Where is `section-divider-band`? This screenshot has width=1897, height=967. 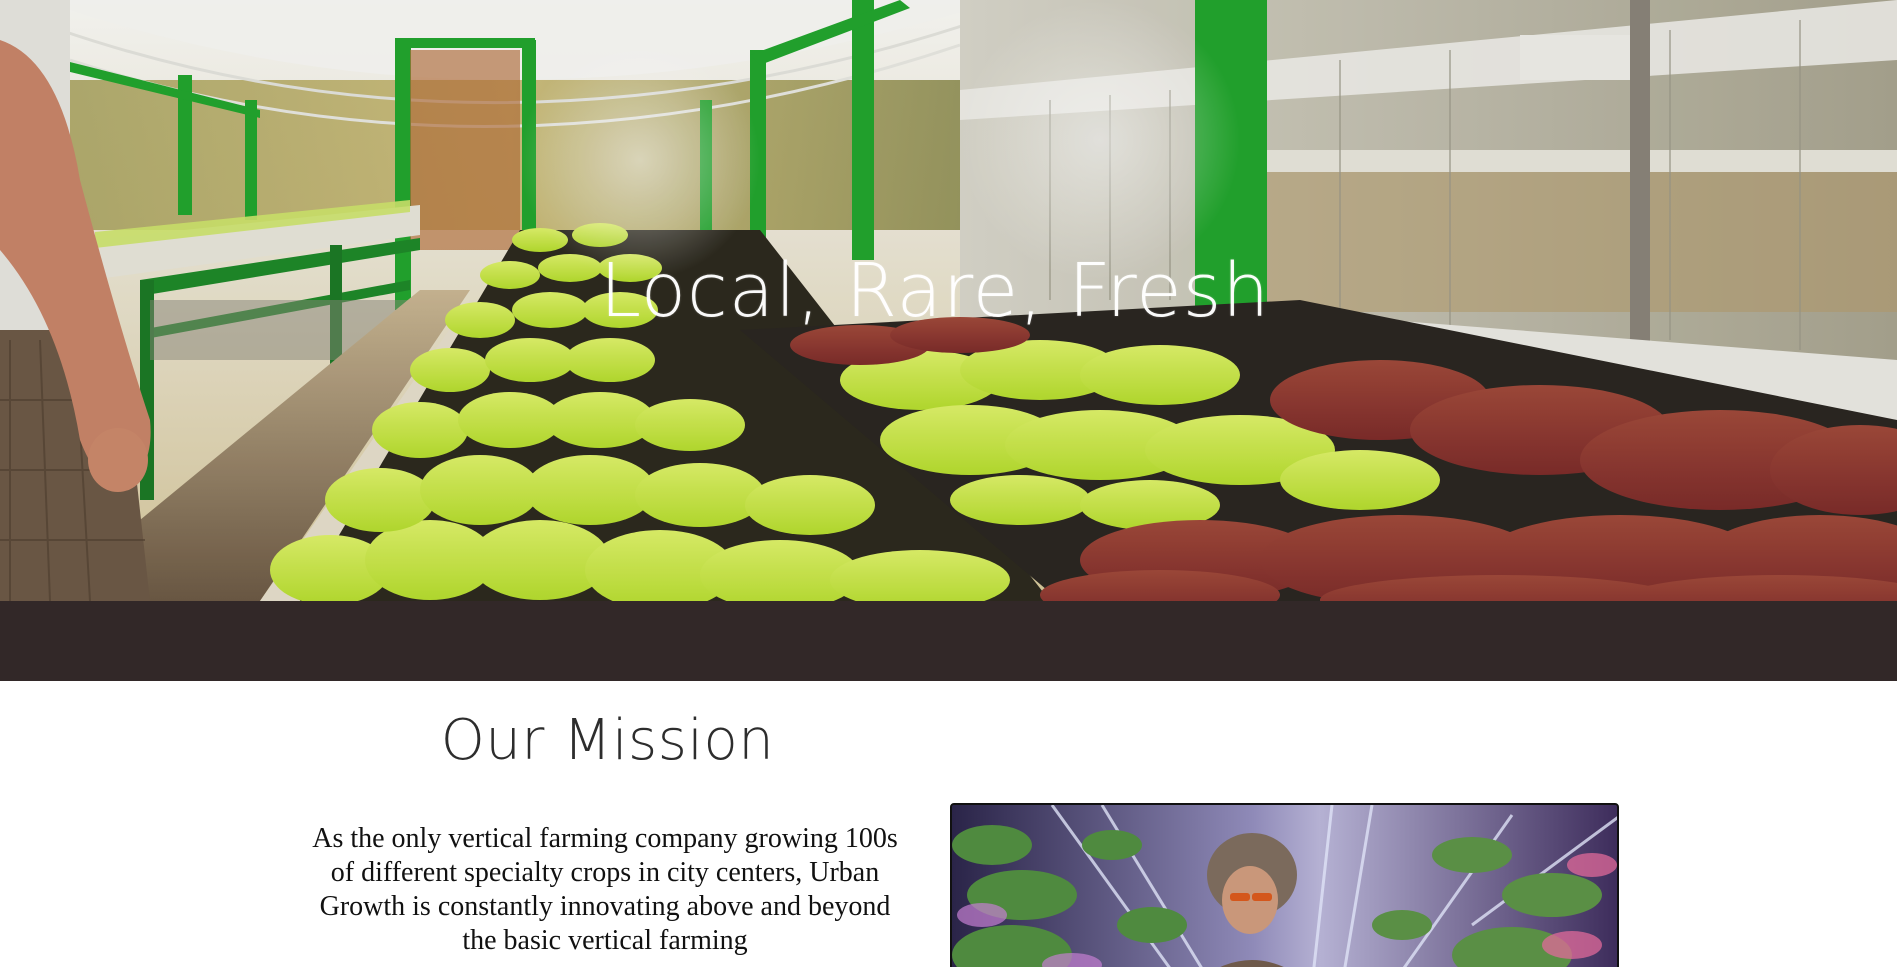
section-divider-band is located at coordinates (948, 641).